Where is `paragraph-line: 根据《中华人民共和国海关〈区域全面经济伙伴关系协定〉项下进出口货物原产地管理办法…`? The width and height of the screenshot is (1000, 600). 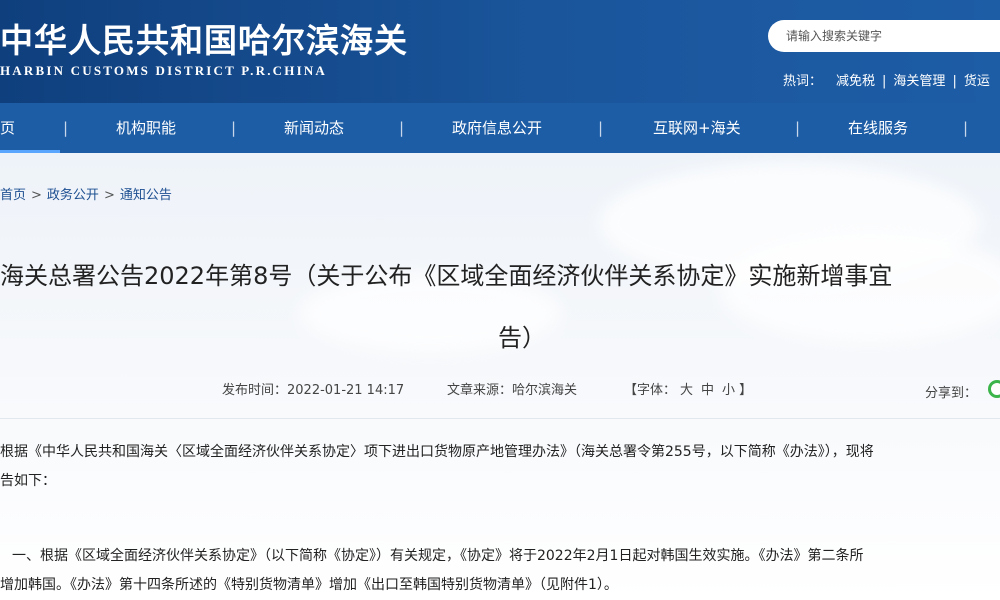 paragraph-line: 根据《中华人民共和国海关〈区域全面经济伙伴关系协定〉项下进出口货物原产地管理办法… is located at coordinates (437, 452).